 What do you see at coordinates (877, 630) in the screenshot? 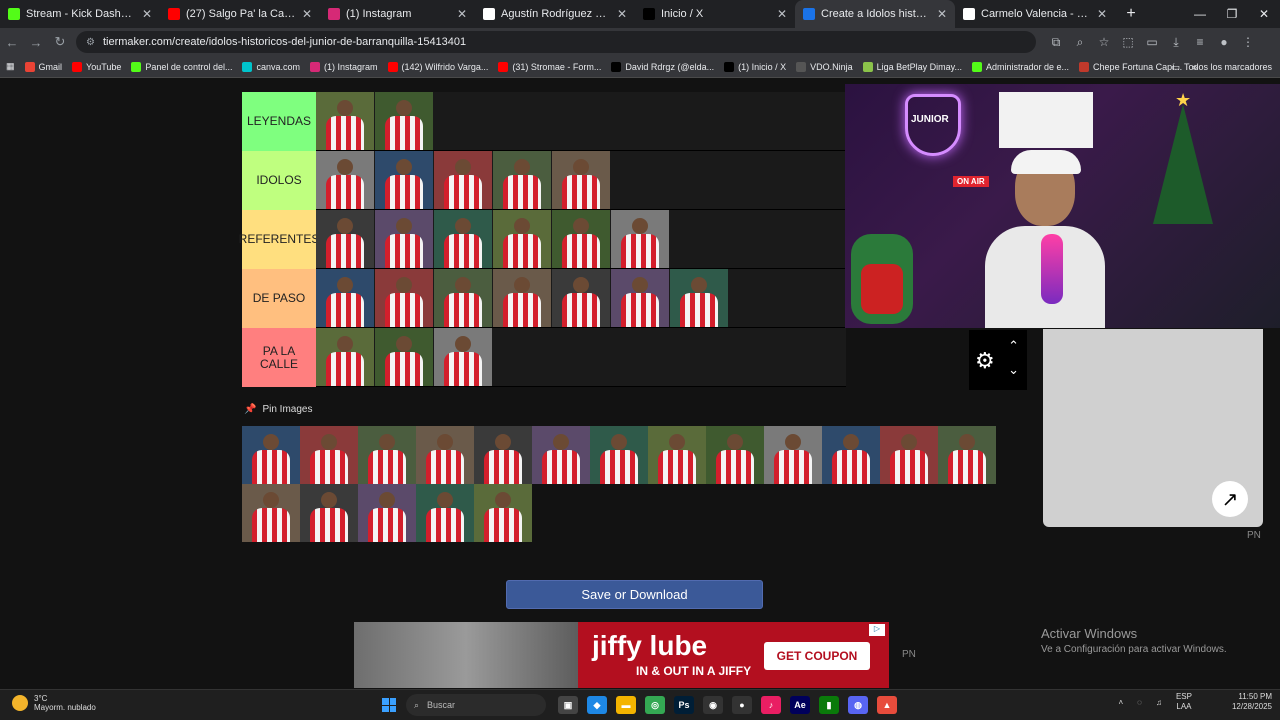
I see `ad-choices-icon: ▷` at bounding box center [877, 630].